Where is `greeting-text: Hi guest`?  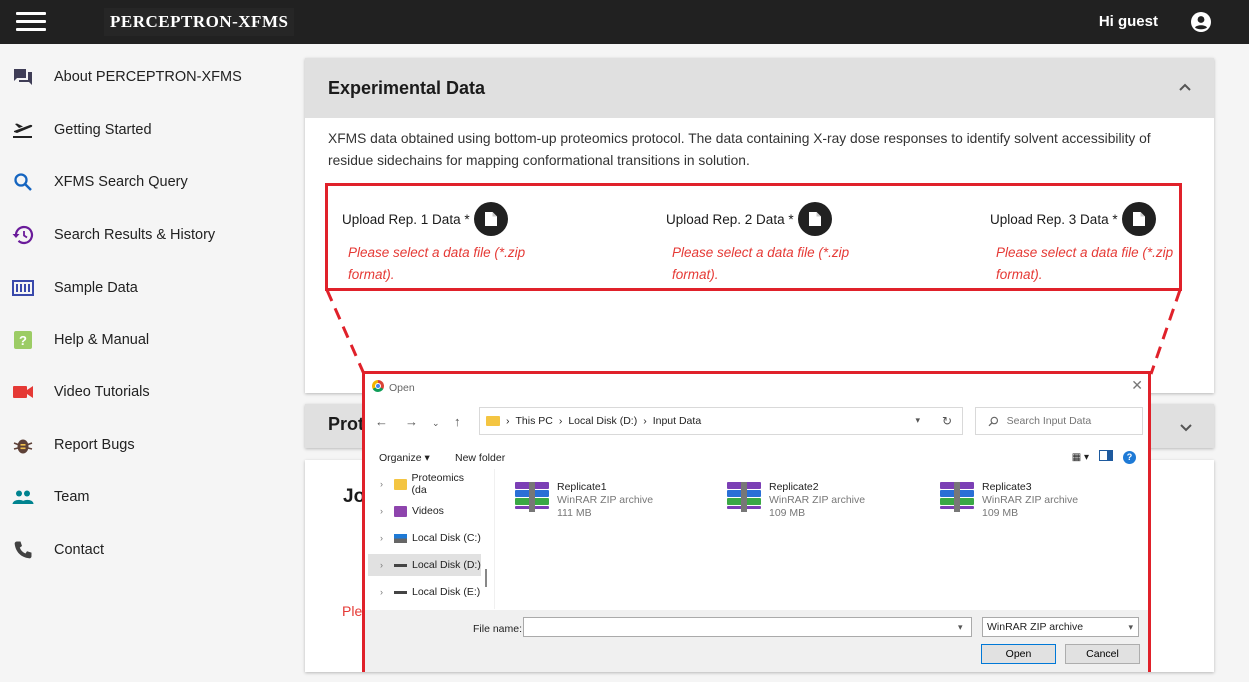
greeting-text: Hi guest is located at coordinates (1128, 21).